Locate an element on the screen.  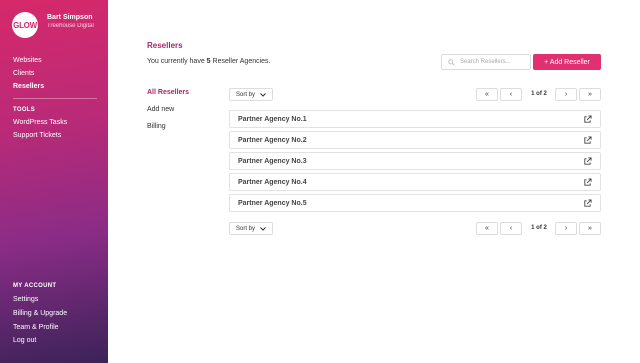
sidebar-divider is located at coordinates (55, 98).